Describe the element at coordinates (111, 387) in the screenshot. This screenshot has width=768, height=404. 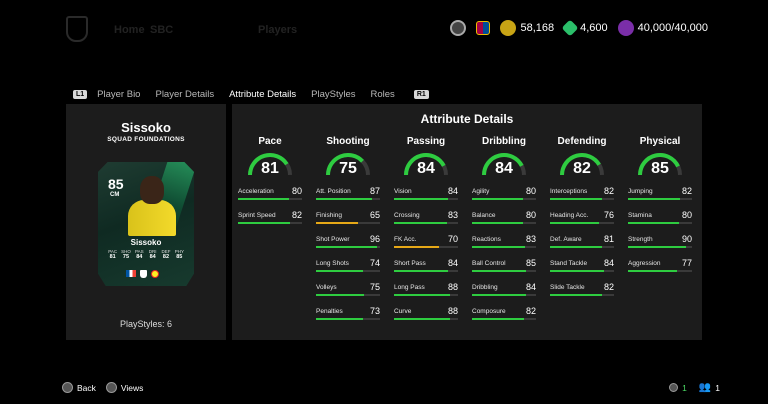
I see `r-stick-button-icon` at that location.